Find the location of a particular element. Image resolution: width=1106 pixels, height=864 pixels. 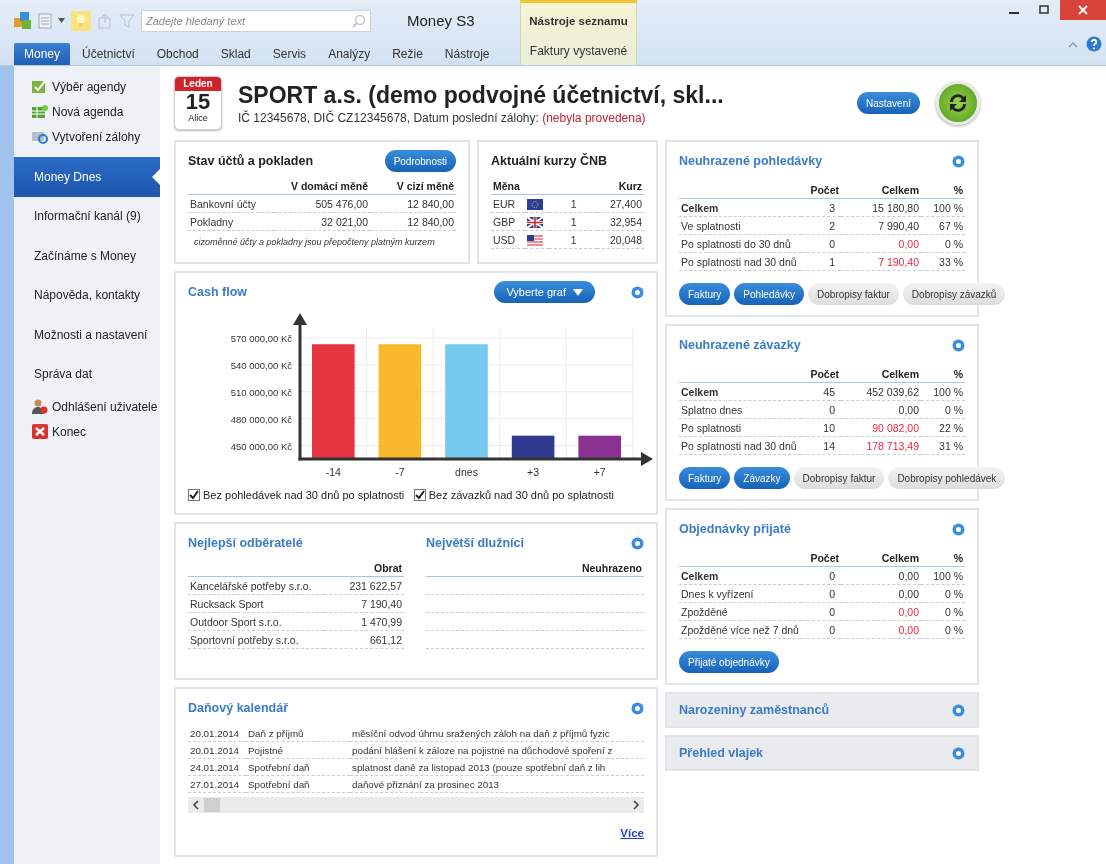

sidebar-item: Možnosti a nastavení is located at coordinates (87, 335).